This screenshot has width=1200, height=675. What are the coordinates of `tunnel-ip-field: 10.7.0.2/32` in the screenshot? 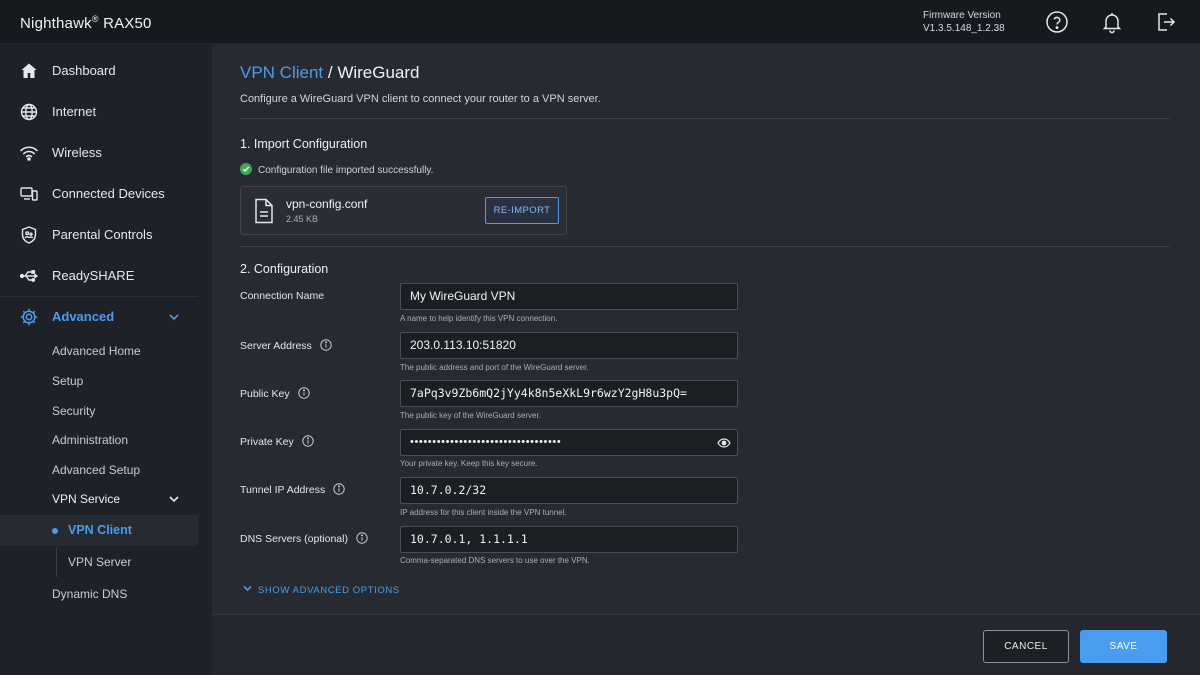 It's located at (569, 490).